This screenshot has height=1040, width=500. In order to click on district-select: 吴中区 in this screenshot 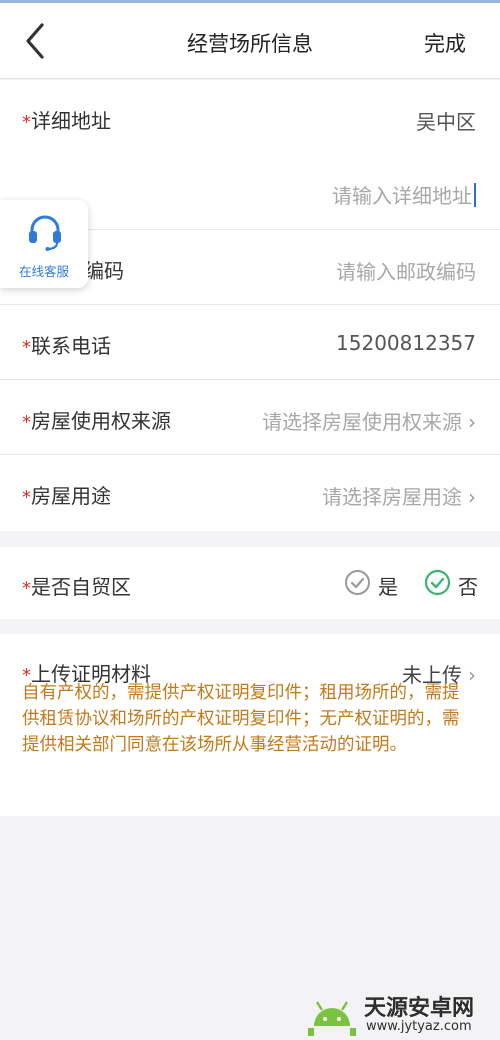, I will do `click(446, 120)`.